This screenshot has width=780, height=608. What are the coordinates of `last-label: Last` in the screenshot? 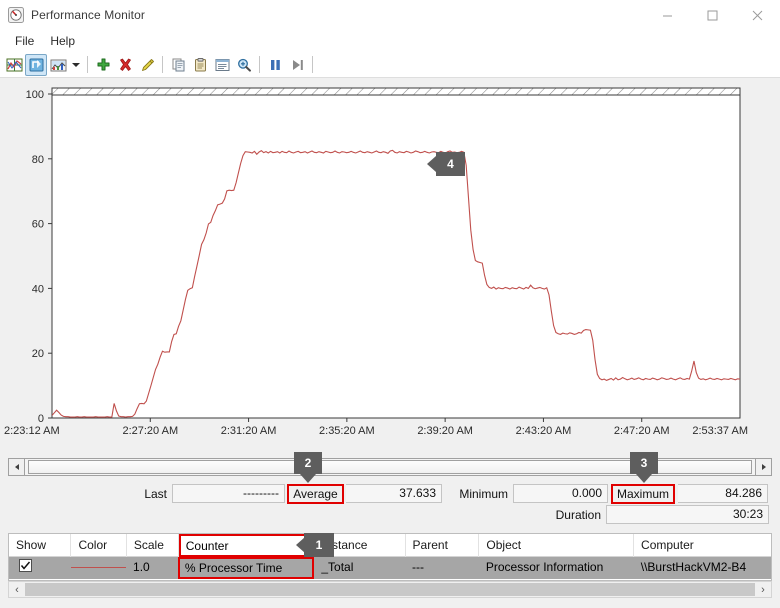 It's located at (155, 493).